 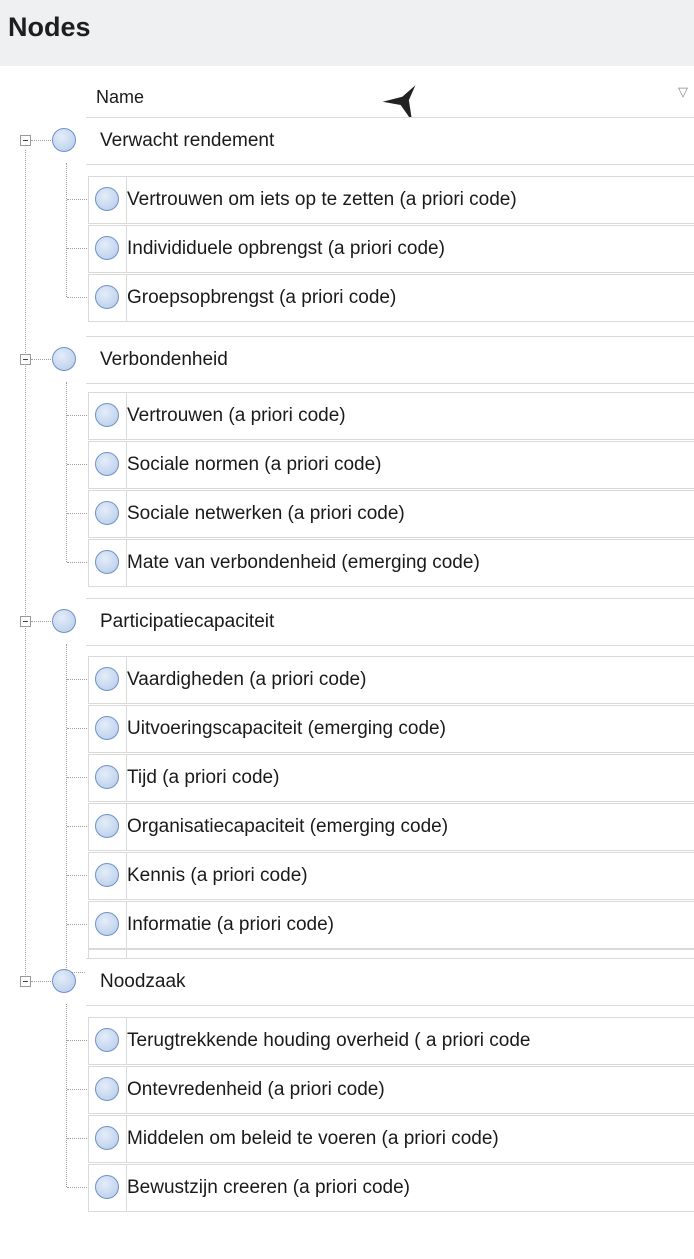 What do you see at coordinates (683, 92) in the screenshot?
I see `sort-icon: ▽` at bounding box center [683, 92].